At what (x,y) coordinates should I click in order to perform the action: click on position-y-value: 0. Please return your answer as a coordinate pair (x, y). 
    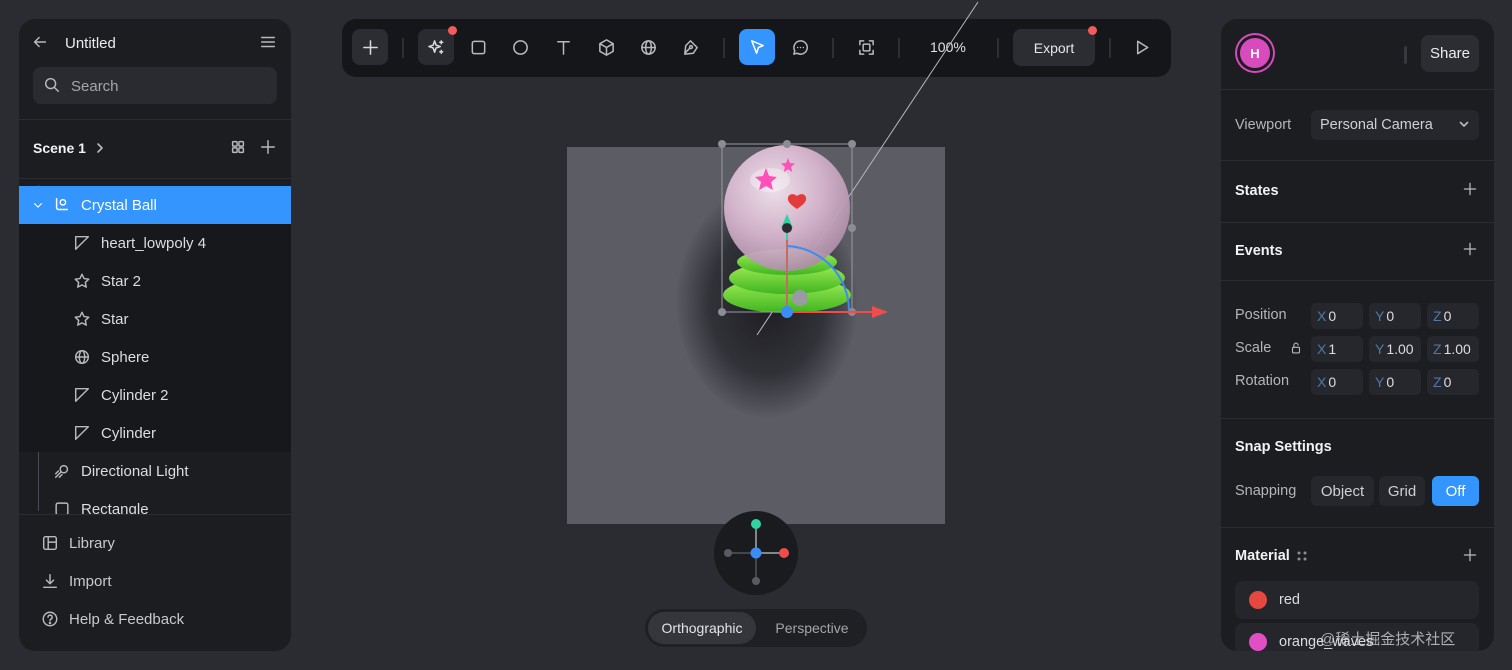
    Looking at the image, I should click on (1390, 316).